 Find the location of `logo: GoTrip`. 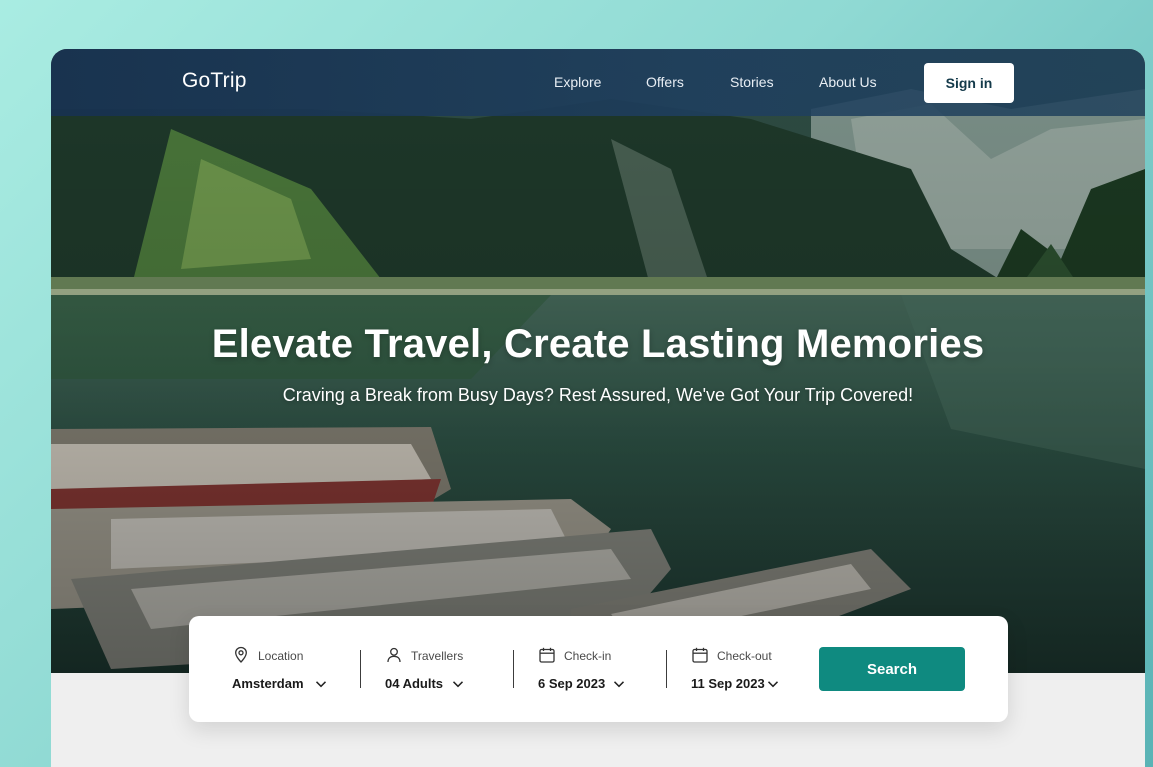

logo: GoTrip is located at coordinates (214, 81).